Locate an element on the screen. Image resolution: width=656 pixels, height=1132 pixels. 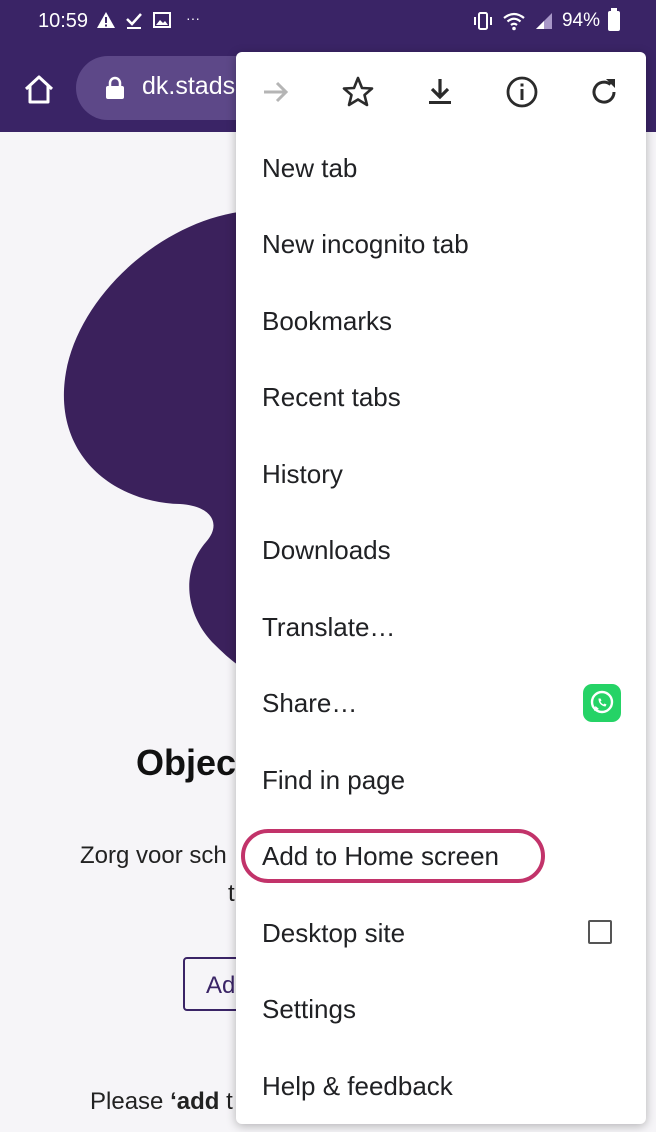
menu-item-label: New tab is located at coordinates (310, 168).